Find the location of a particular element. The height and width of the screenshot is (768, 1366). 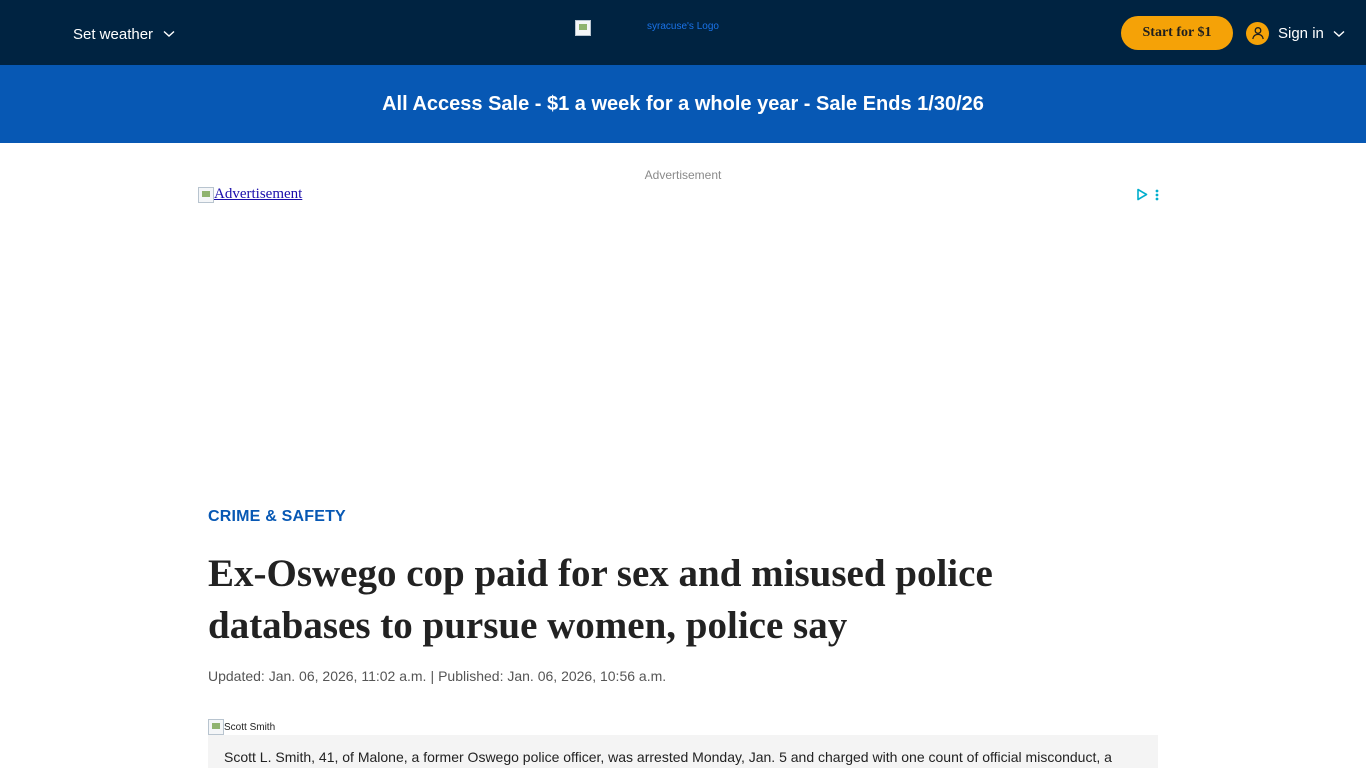

section-tag-link: CRIME & SAFETY is located at coordinates (277, 517).